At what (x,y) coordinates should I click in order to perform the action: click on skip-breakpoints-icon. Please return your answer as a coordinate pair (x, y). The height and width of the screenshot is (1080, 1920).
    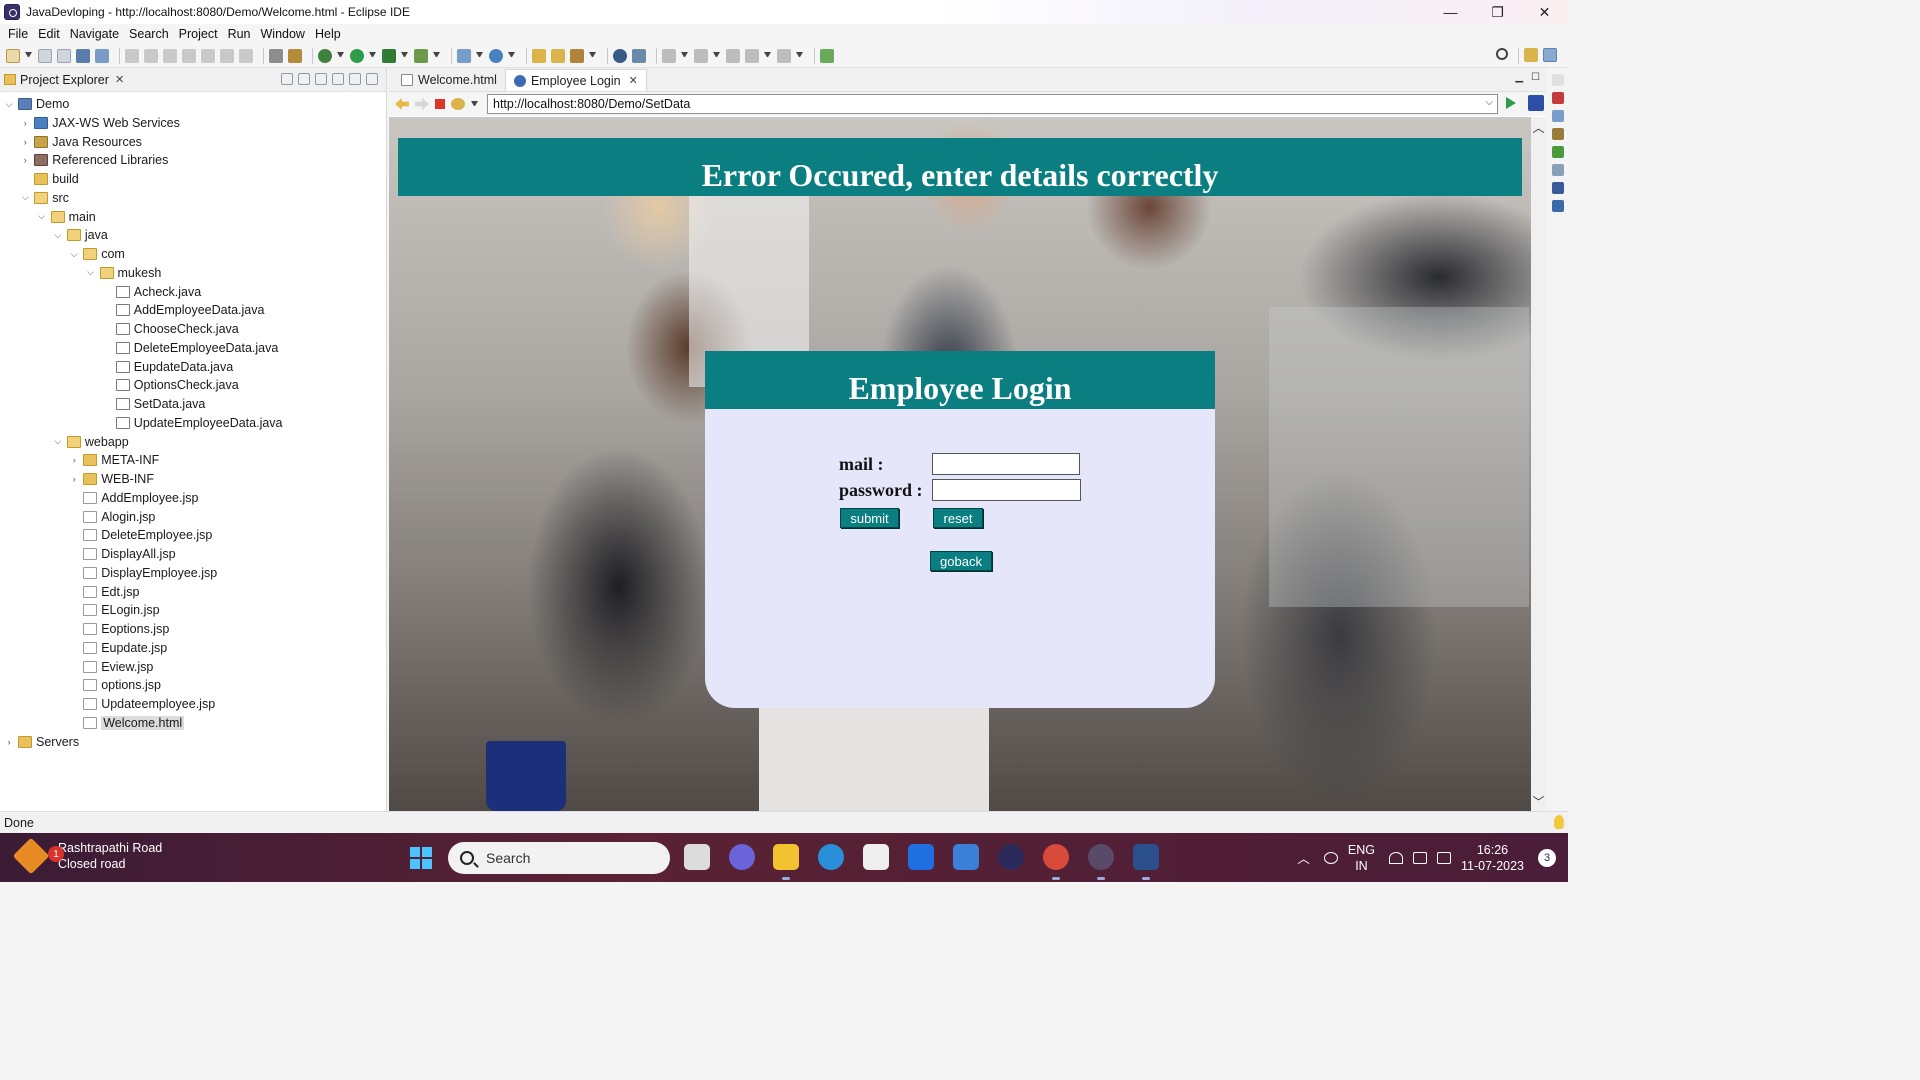
    Looking at the image, I should click on (102, 55).